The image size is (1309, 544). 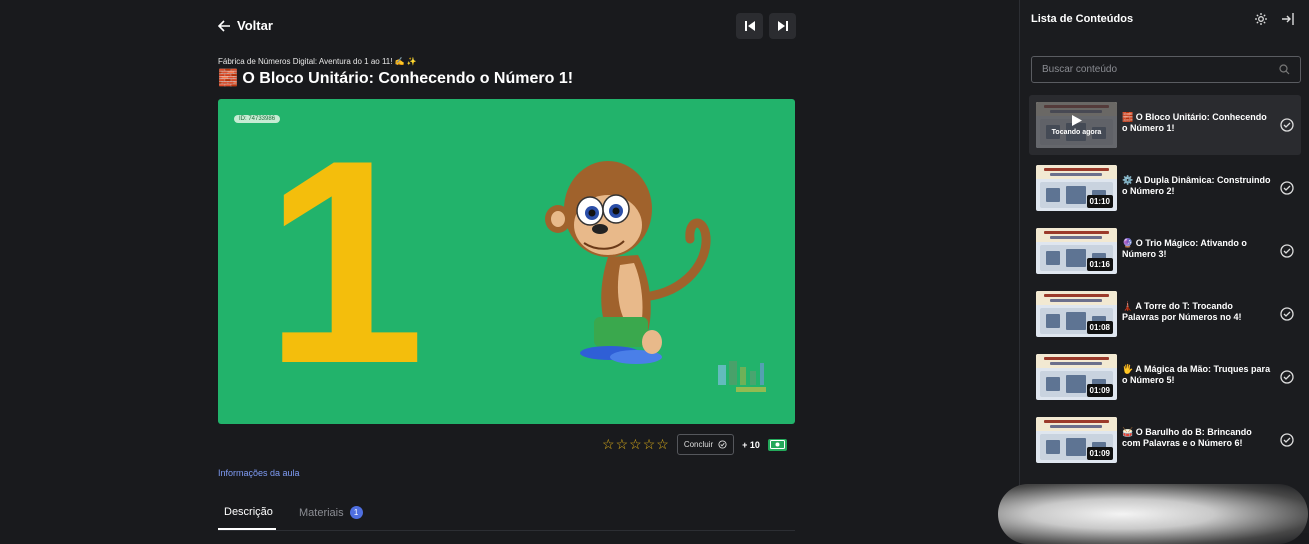 I want to click on lesson-actions: ☆ ☆ ☆ ☆ ☆ Concluir + 10, so click(x=694, y=444).